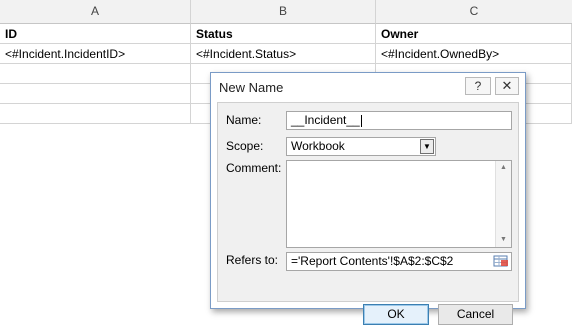  I want to click on cell-a3, so click(95, 74).